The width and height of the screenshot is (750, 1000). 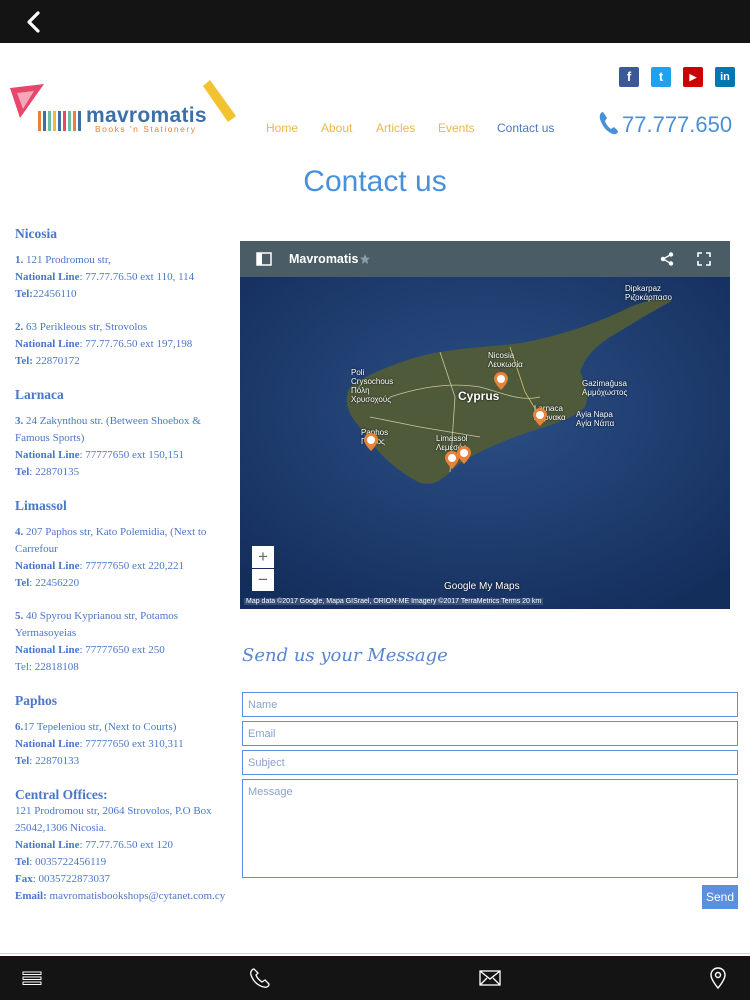 I want to click on footer-divider, so click(x=375, y=953).